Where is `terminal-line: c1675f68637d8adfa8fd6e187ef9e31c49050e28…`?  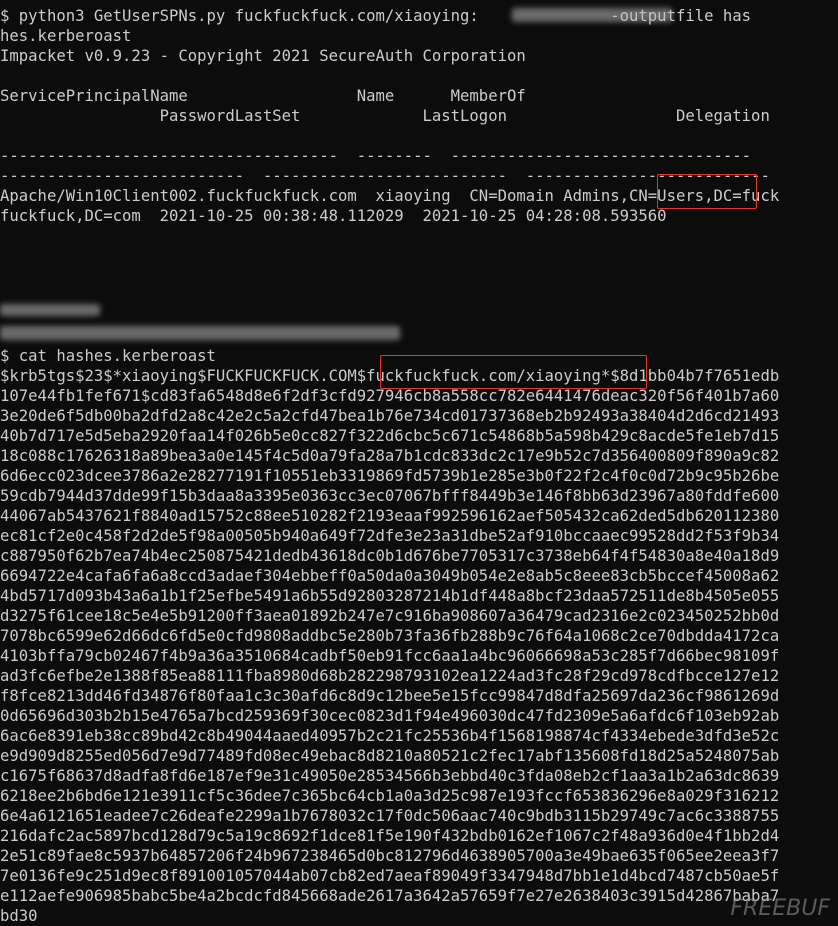
terminal-line: c1675f68637d8adfa8fd6e187ef9e31c49050e28… is located at coordinates (390, 776).